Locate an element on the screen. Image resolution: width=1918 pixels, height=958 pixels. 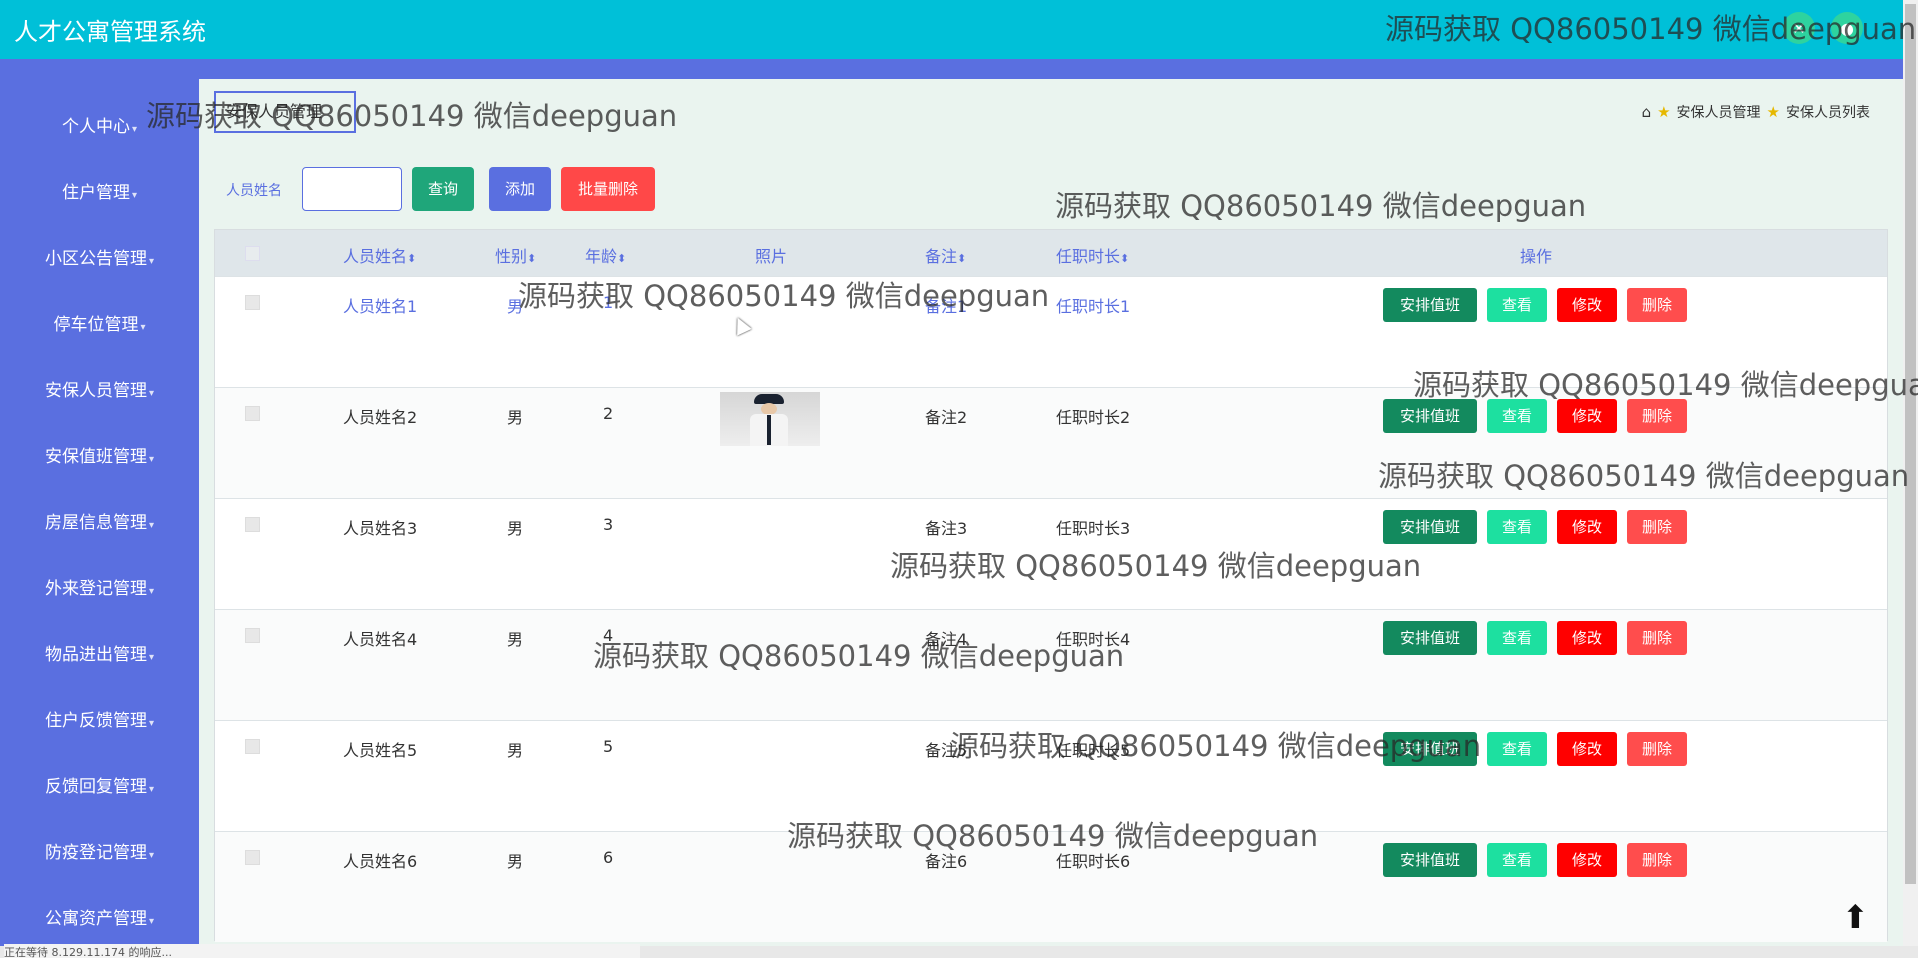
table-row: 人员姓名4 男 4 备注4 任职时长4 安排值班 查看 修改 删除 is located at coordinates (1051, 664).